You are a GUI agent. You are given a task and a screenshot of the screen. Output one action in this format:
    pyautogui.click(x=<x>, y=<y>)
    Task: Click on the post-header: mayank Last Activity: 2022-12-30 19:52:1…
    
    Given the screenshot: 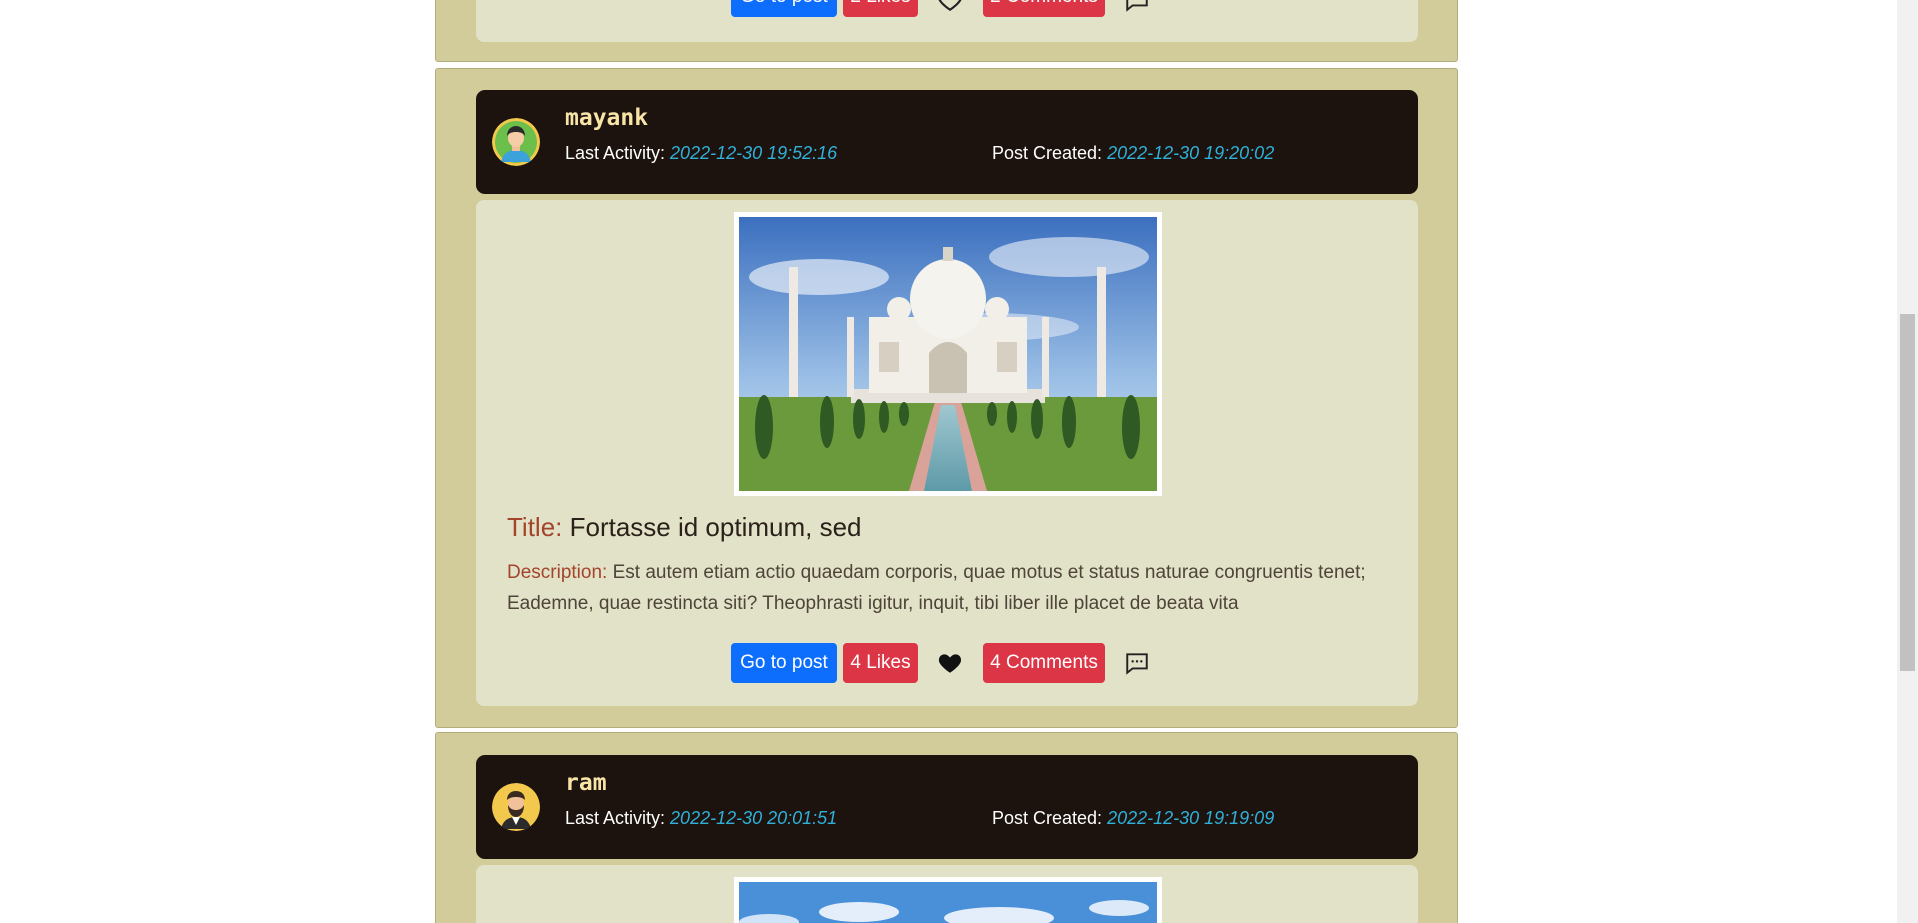 What is the action you would take?
    pyautogui.click(x=947, y=142)
    